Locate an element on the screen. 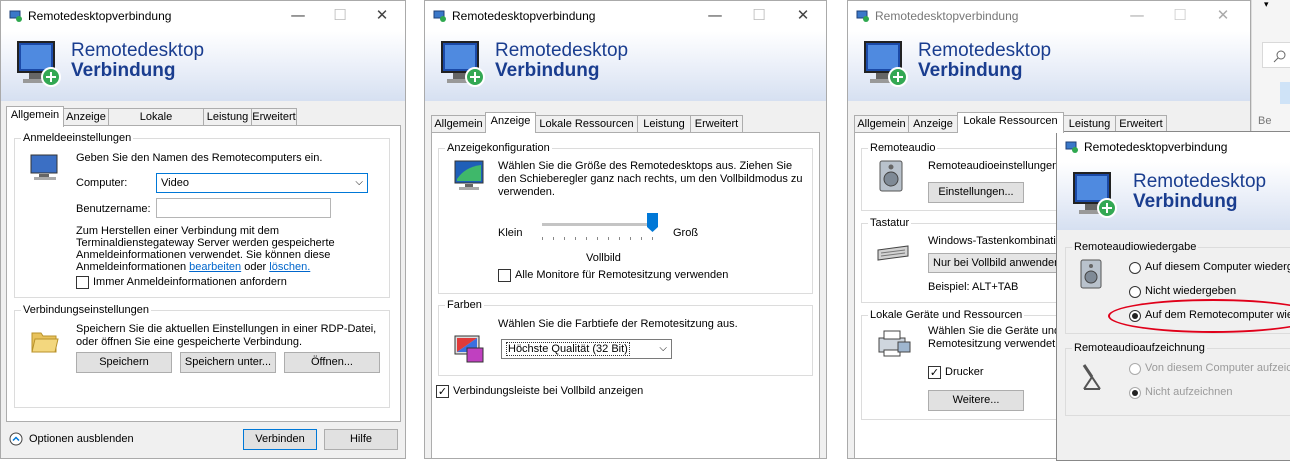  search-icon is located at coordinates (1279, 56).